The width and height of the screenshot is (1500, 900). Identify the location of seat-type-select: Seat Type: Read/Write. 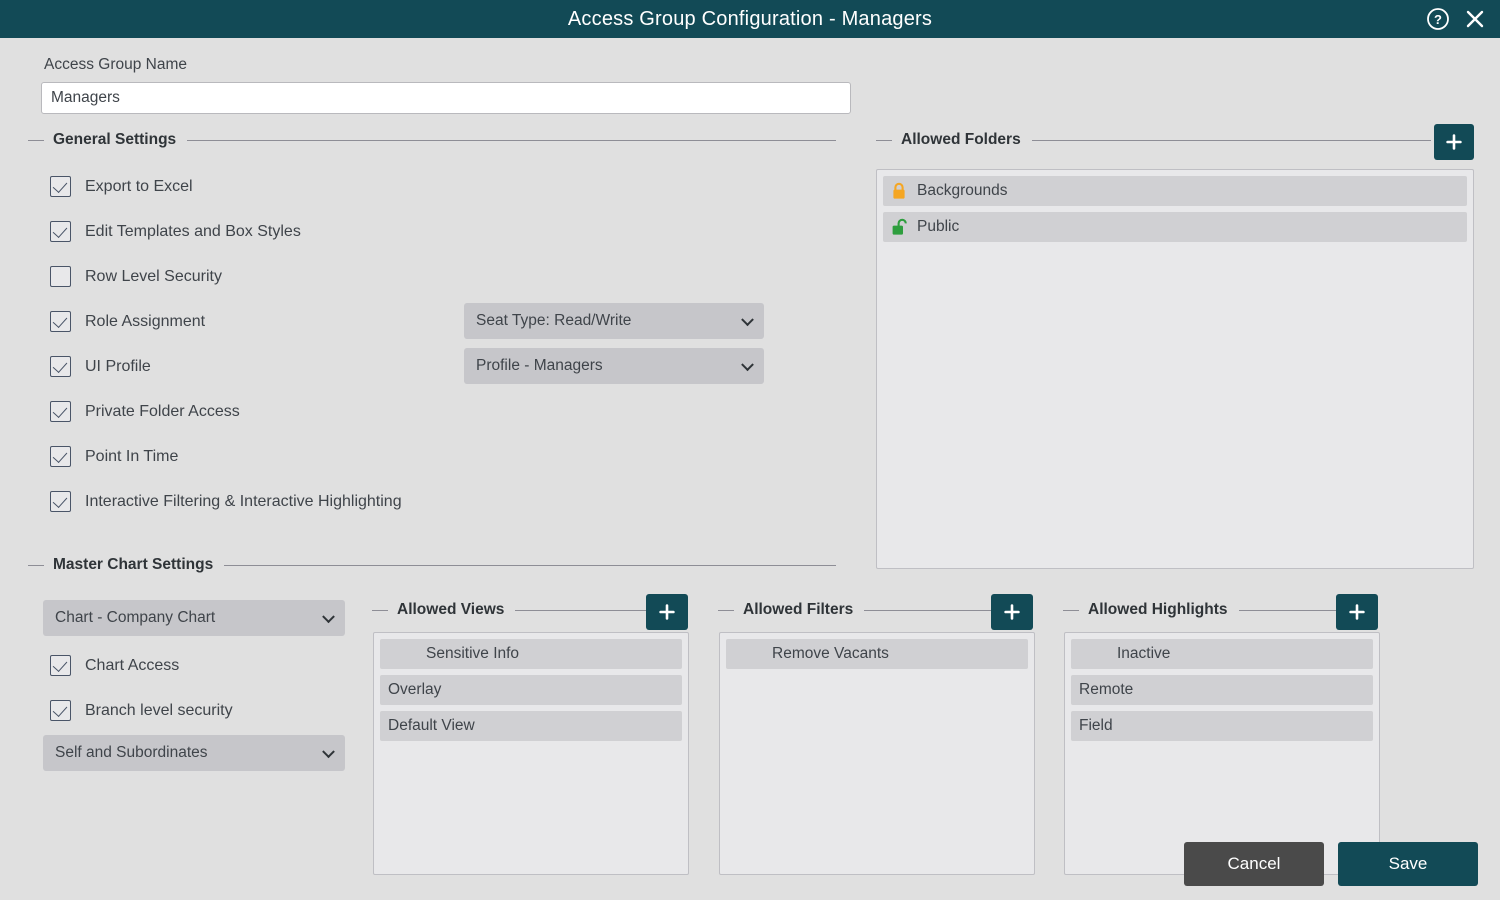
(614, 321).